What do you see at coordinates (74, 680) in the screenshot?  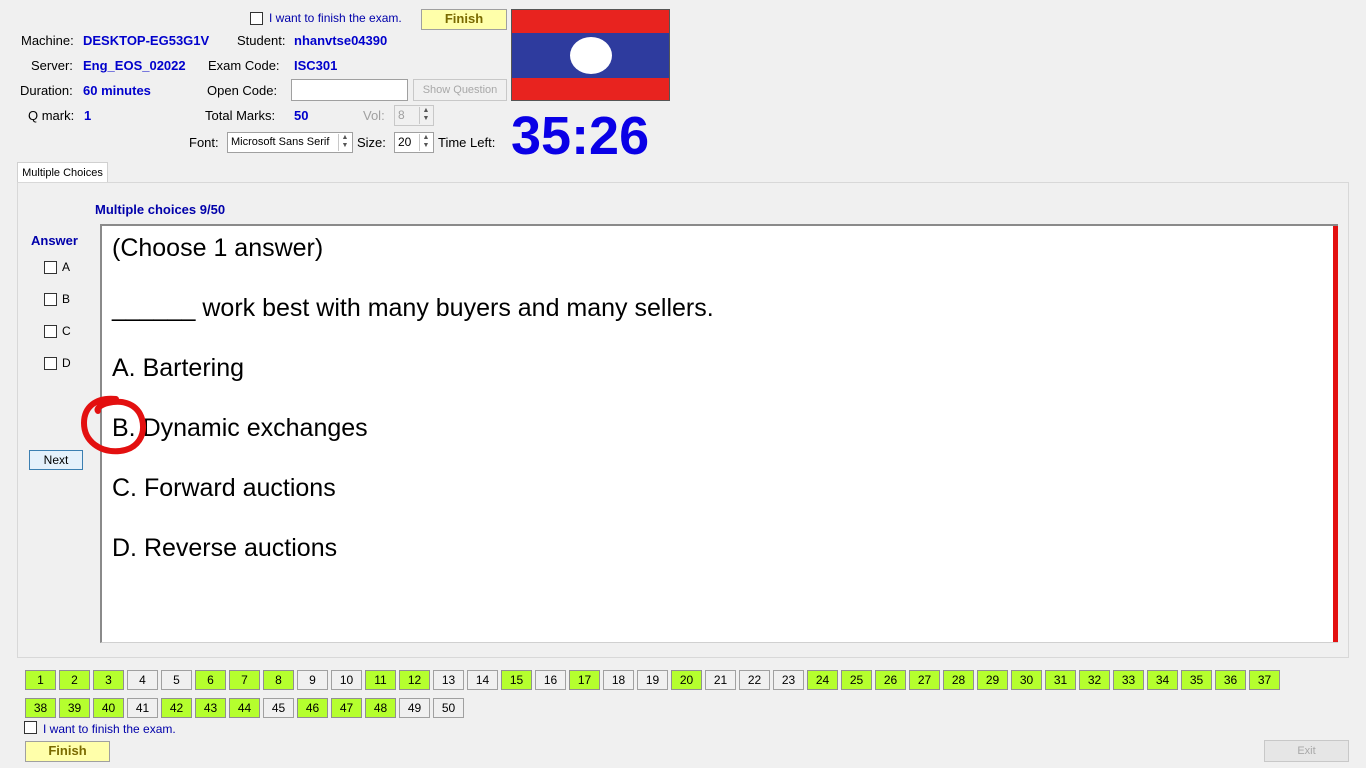 I see `question-nav-button: 2` at bounding box center [74, 680].